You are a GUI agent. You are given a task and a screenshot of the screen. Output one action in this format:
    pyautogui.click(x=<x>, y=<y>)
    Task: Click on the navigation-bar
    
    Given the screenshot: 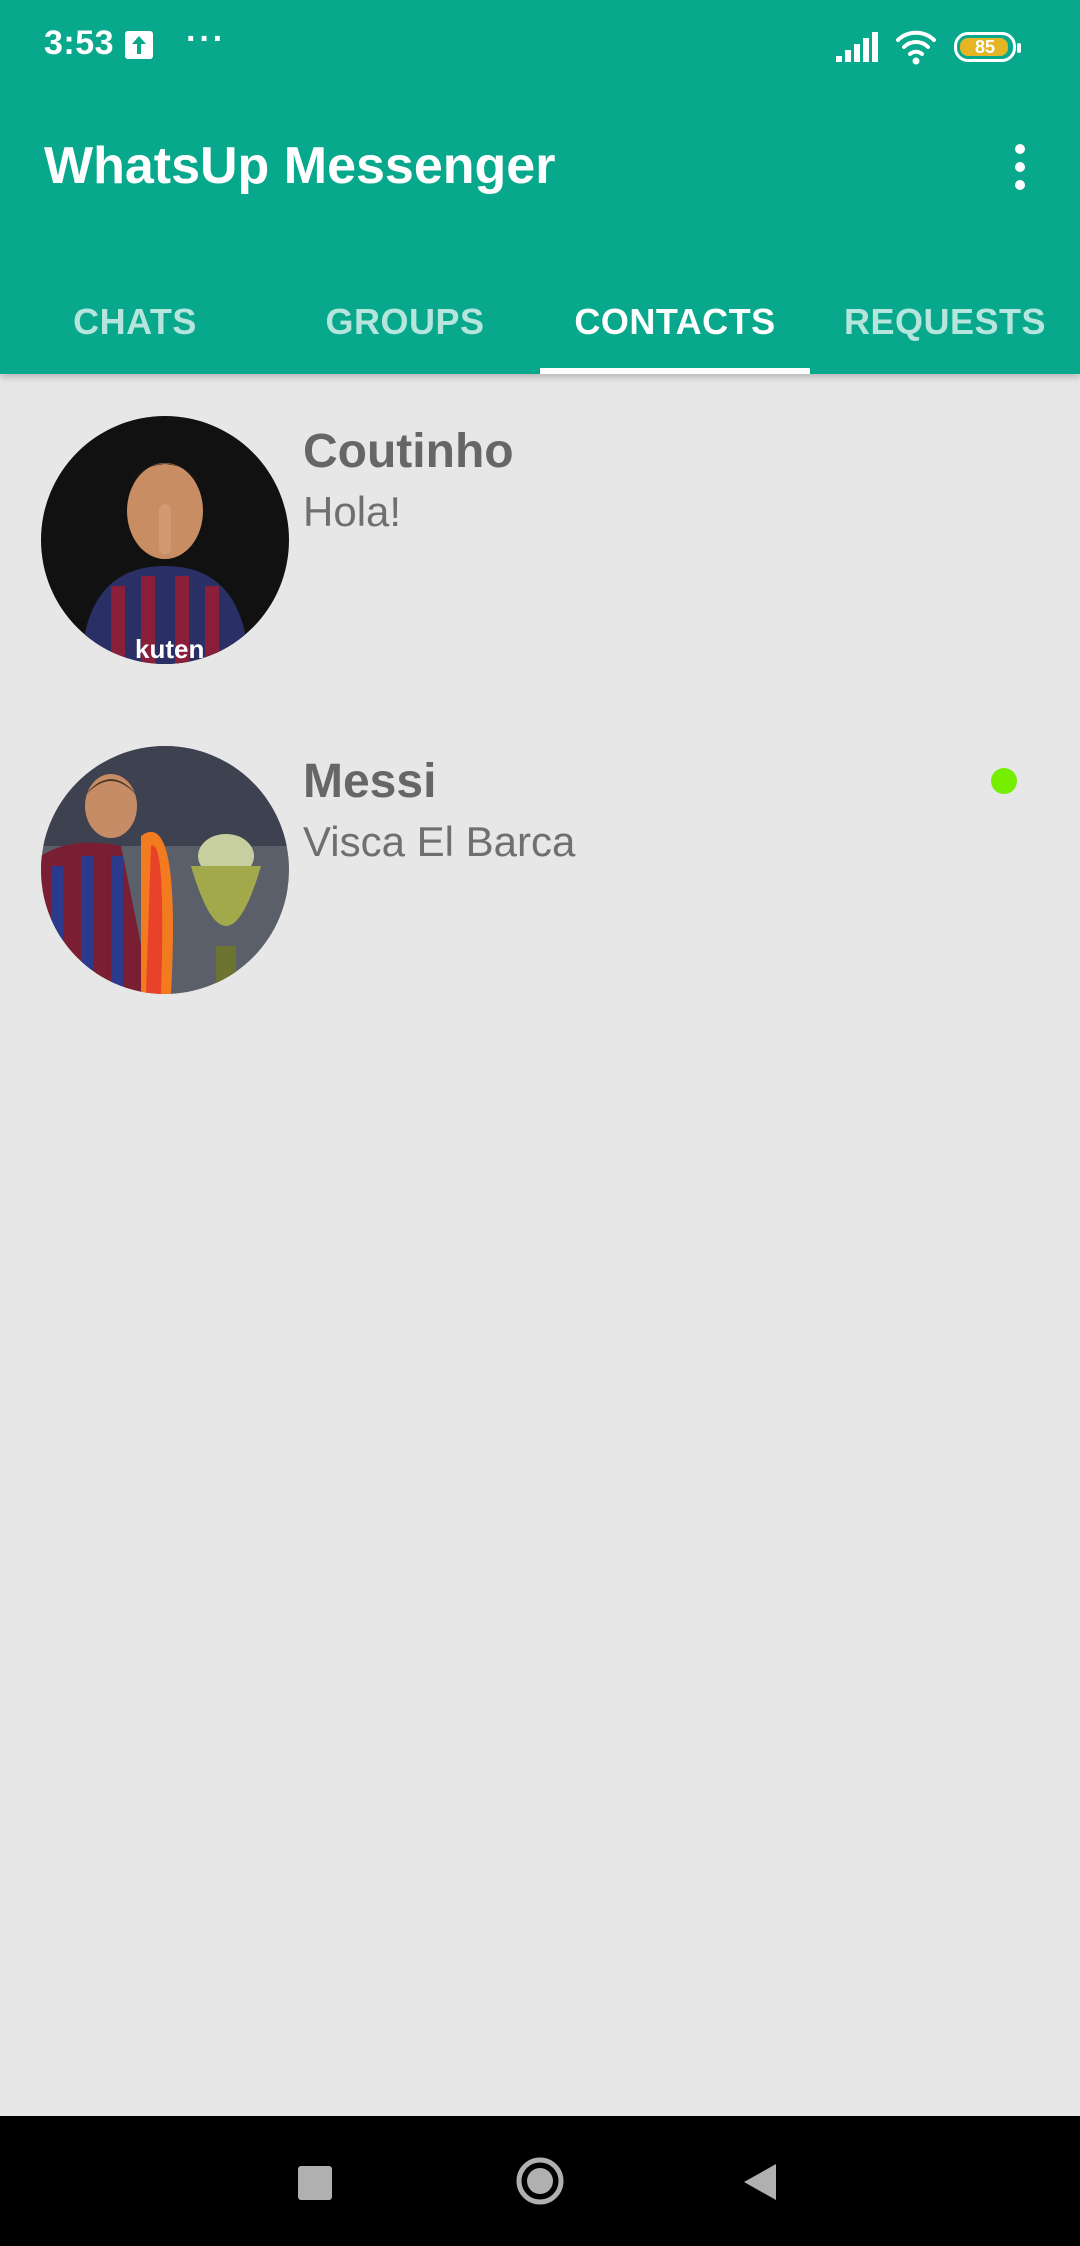 What is the action you would take?
    pyautogui.click(x=540, y=2181)
    